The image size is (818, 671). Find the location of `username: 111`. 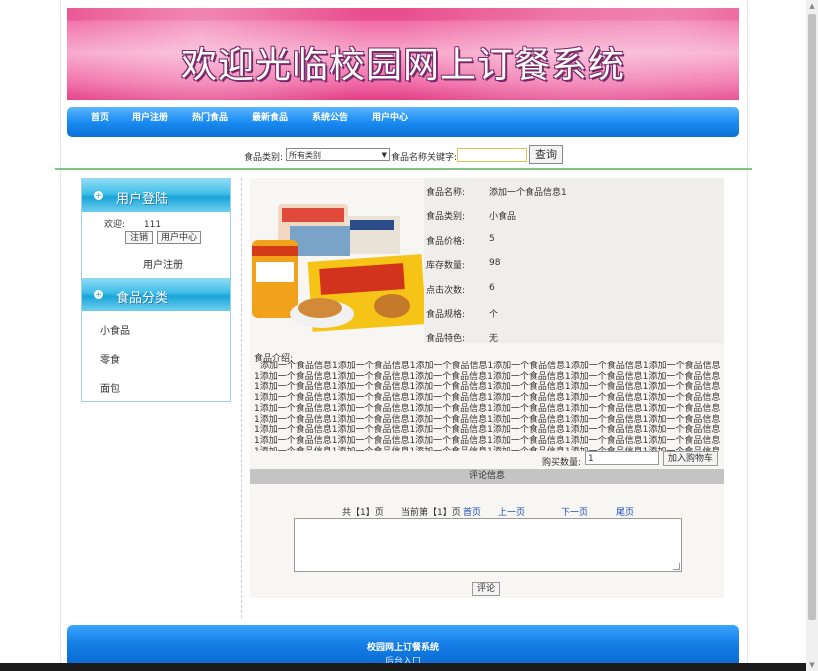

username: 111 is located at coordinates (152, 225).